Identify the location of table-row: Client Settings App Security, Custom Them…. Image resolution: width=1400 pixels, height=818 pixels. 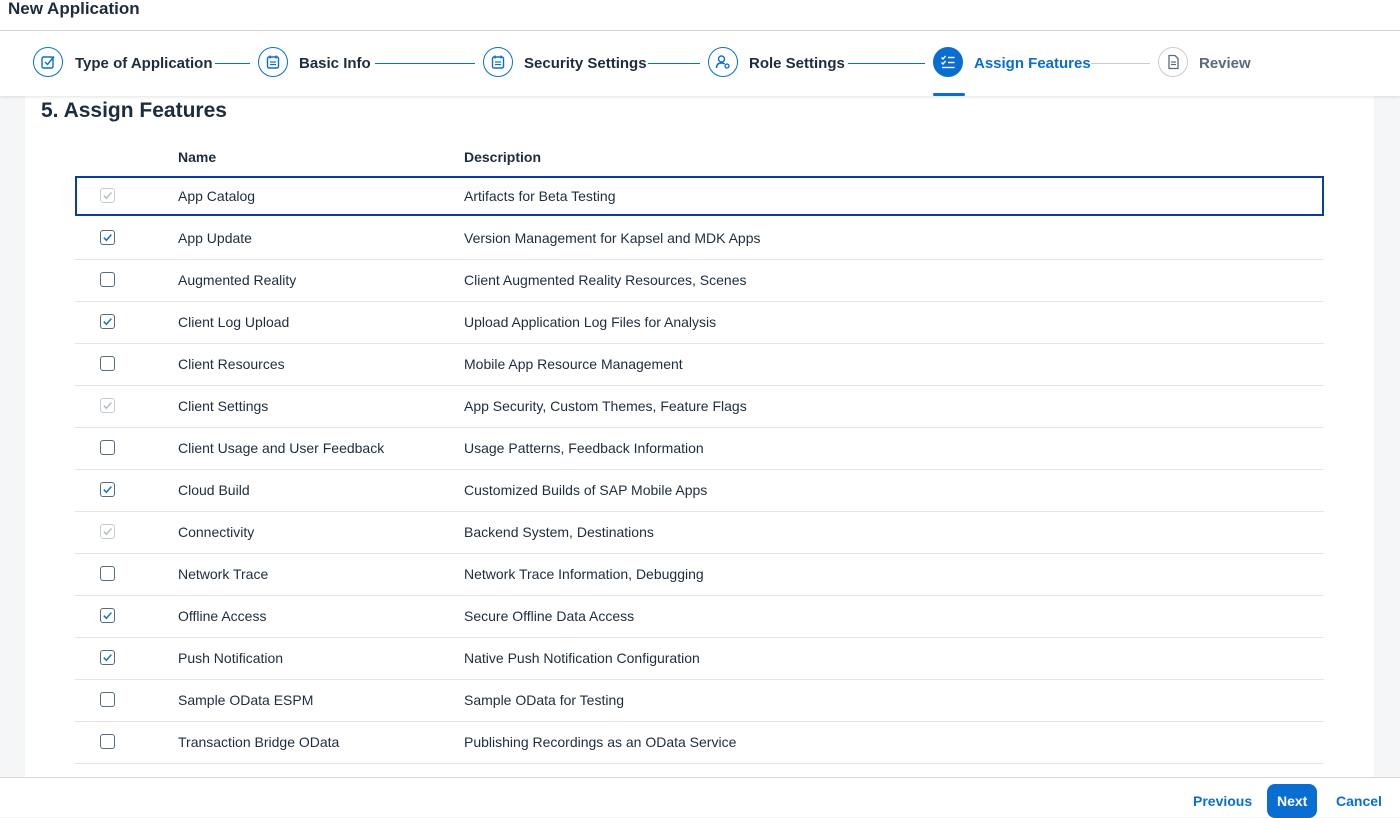
(699, 407).